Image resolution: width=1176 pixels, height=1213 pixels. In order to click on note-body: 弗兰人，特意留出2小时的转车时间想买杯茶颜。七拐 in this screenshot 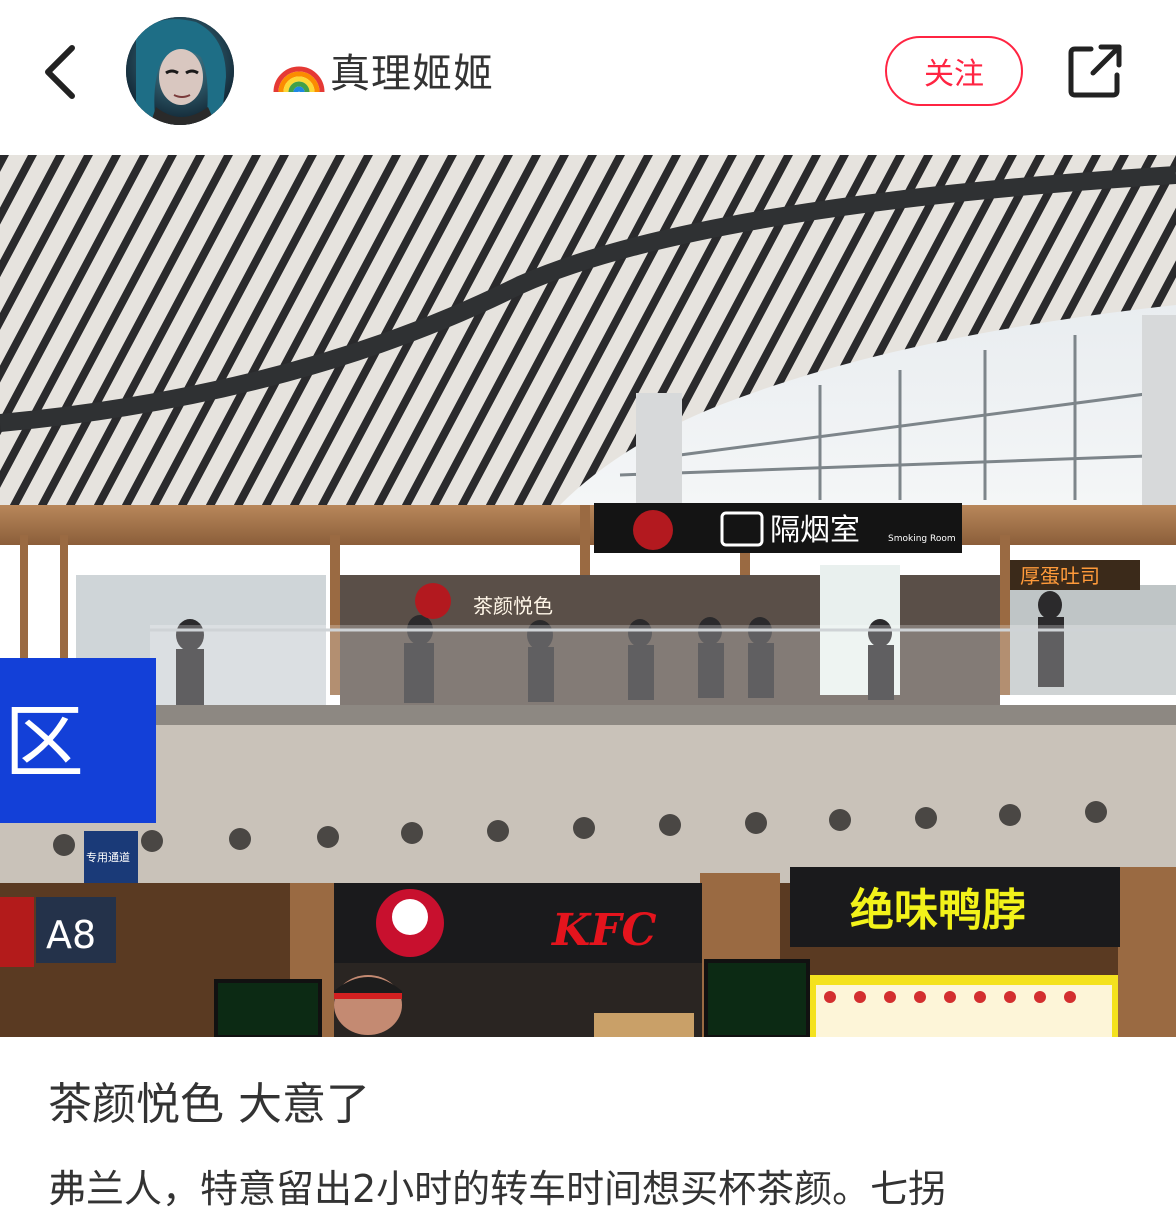, I will do `click(497, 1189)`.